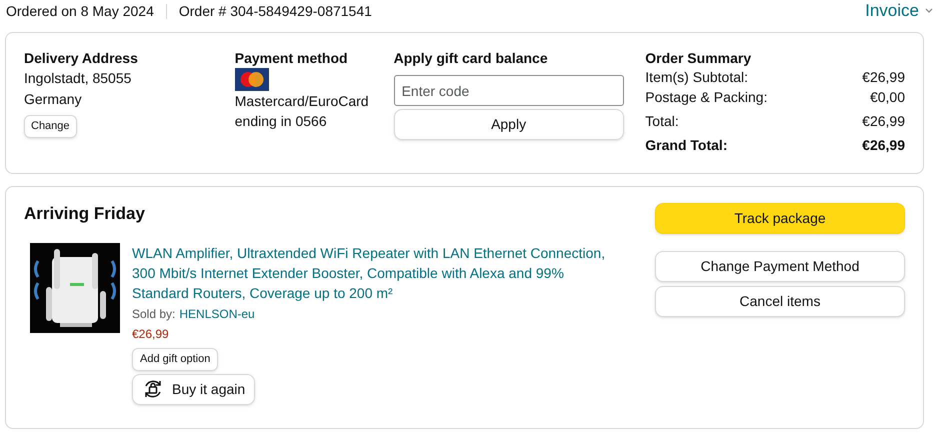  What do you see at coordinates (150, 334) in the screenshot?
I see `item-price: €26,99` at bounding box center [150, 334].